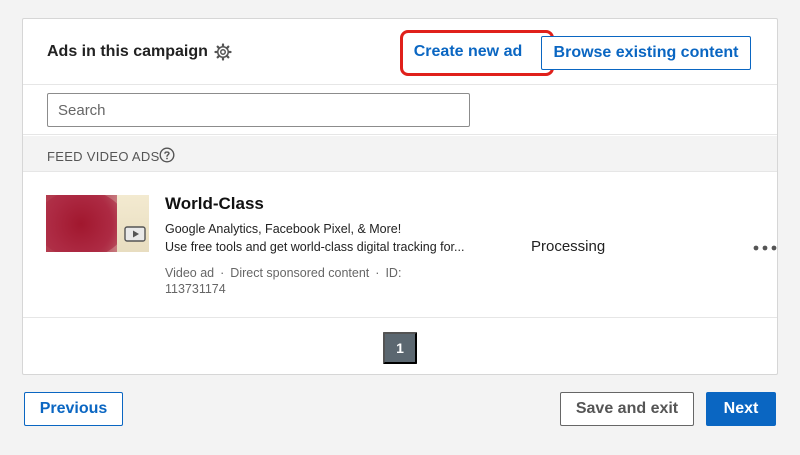 The image size is (800, 455). I want to click on thumbnail-image, so click(86, 223).